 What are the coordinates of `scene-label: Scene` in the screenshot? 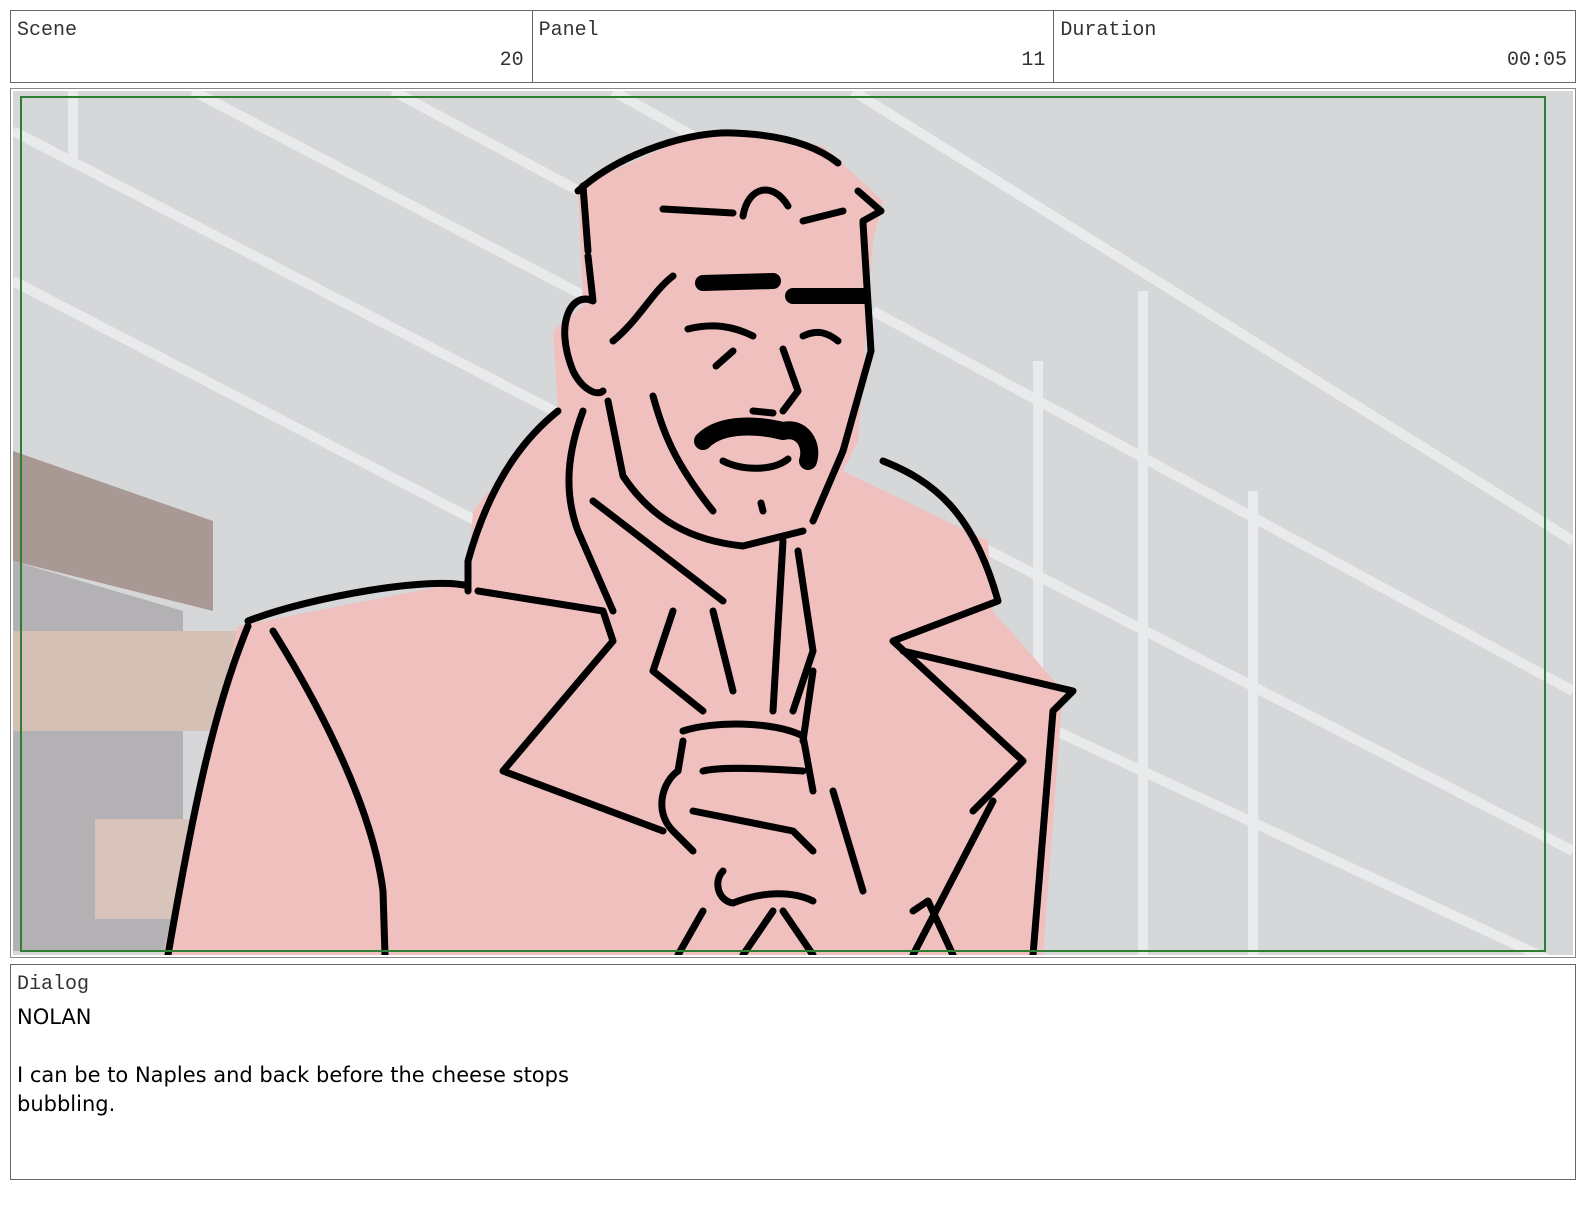 It's located at (47, 30).